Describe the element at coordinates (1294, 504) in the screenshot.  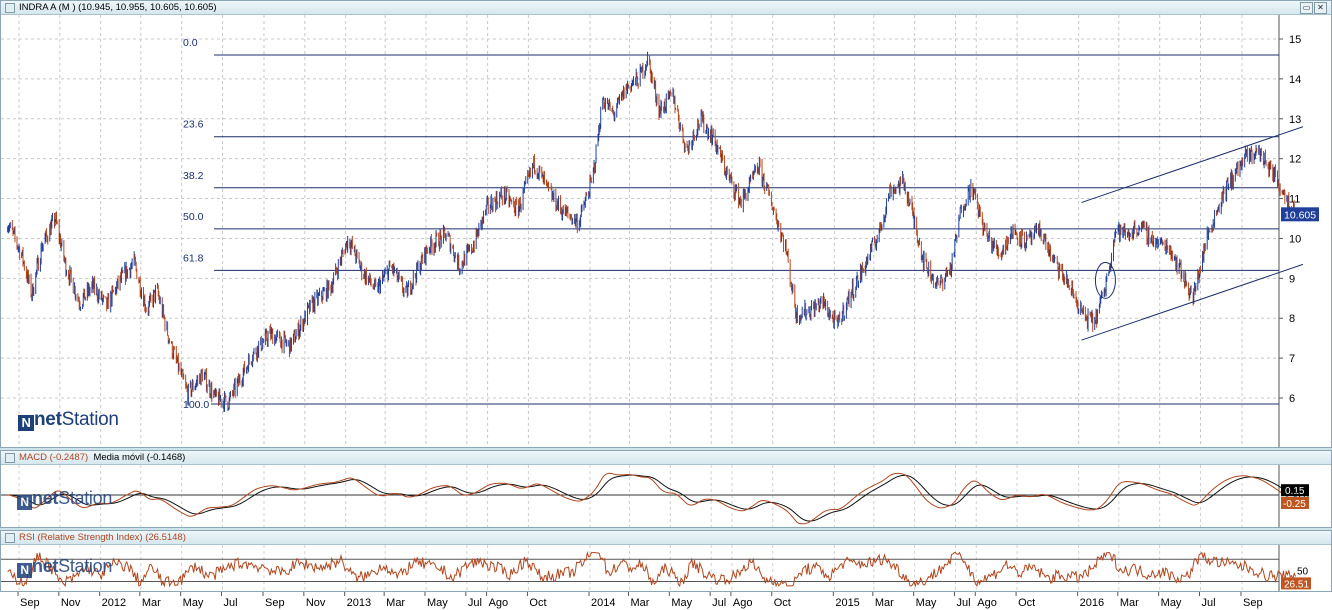
I see `macd-signal-label: -0.25` at that location.